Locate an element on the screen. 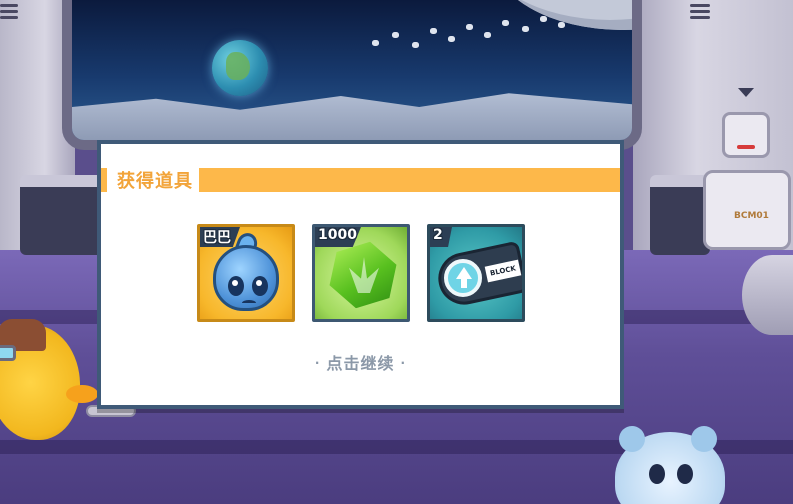  reward-items: 巴巴 1000 2 BLOCK is located at coordinates (361, 273).